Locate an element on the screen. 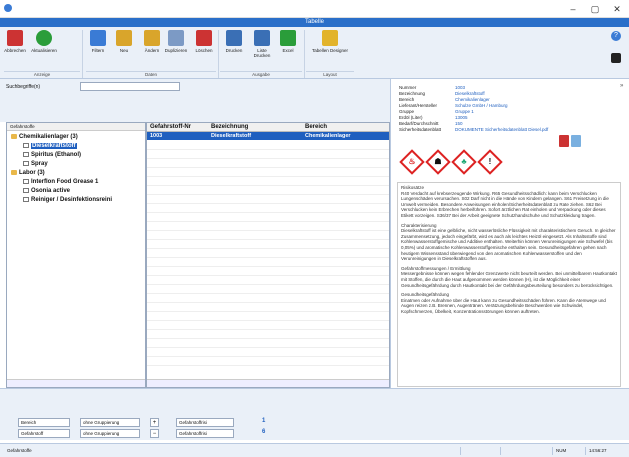  tree-horizontal-scrollbar is located at coordinates (76, 383).